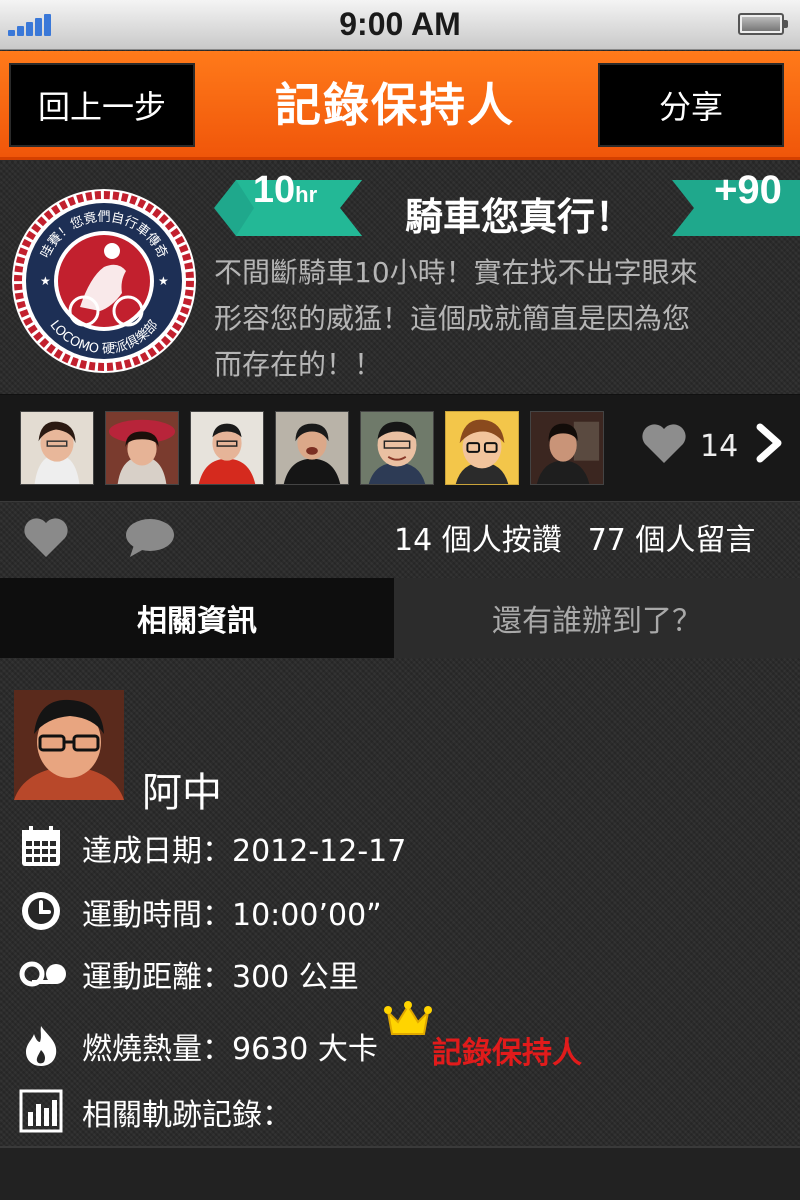  What do you see at coordinates (232, 915) in the screenshot?
I see `exercise-time: 運動時間：10:00’00”` at bounding box center [232, 915].